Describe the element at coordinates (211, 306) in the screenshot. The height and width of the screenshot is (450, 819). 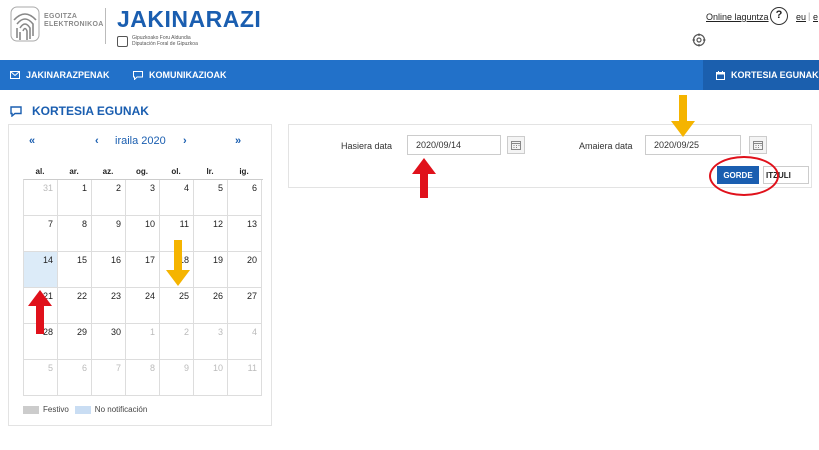
I see `calendar-day: 26` at that location.